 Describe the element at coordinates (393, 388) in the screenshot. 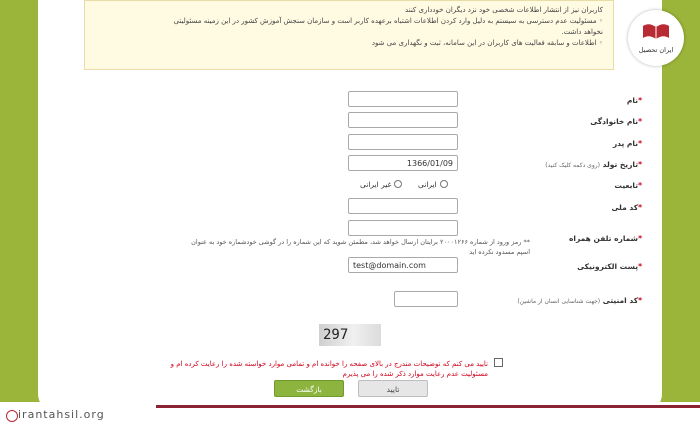

I see `confirm-button: تایید` at that location.